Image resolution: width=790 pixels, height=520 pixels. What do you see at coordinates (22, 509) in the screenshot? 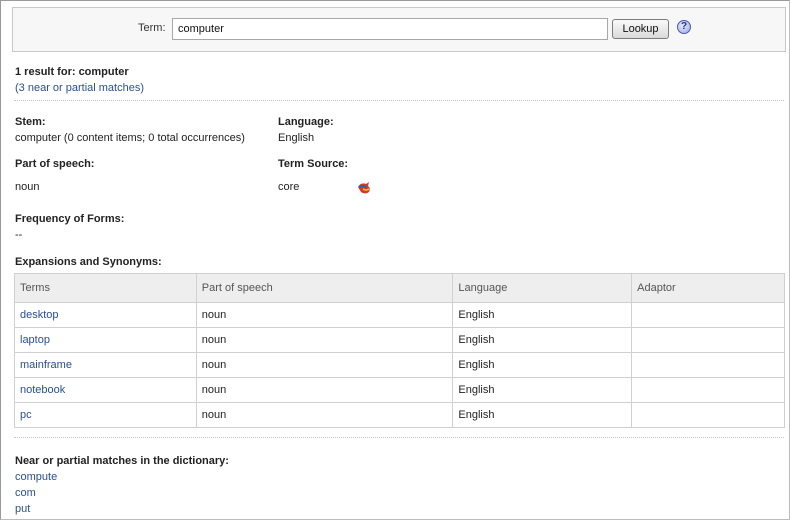
I see `near-match-link: put` at bounding box center [22, 509].